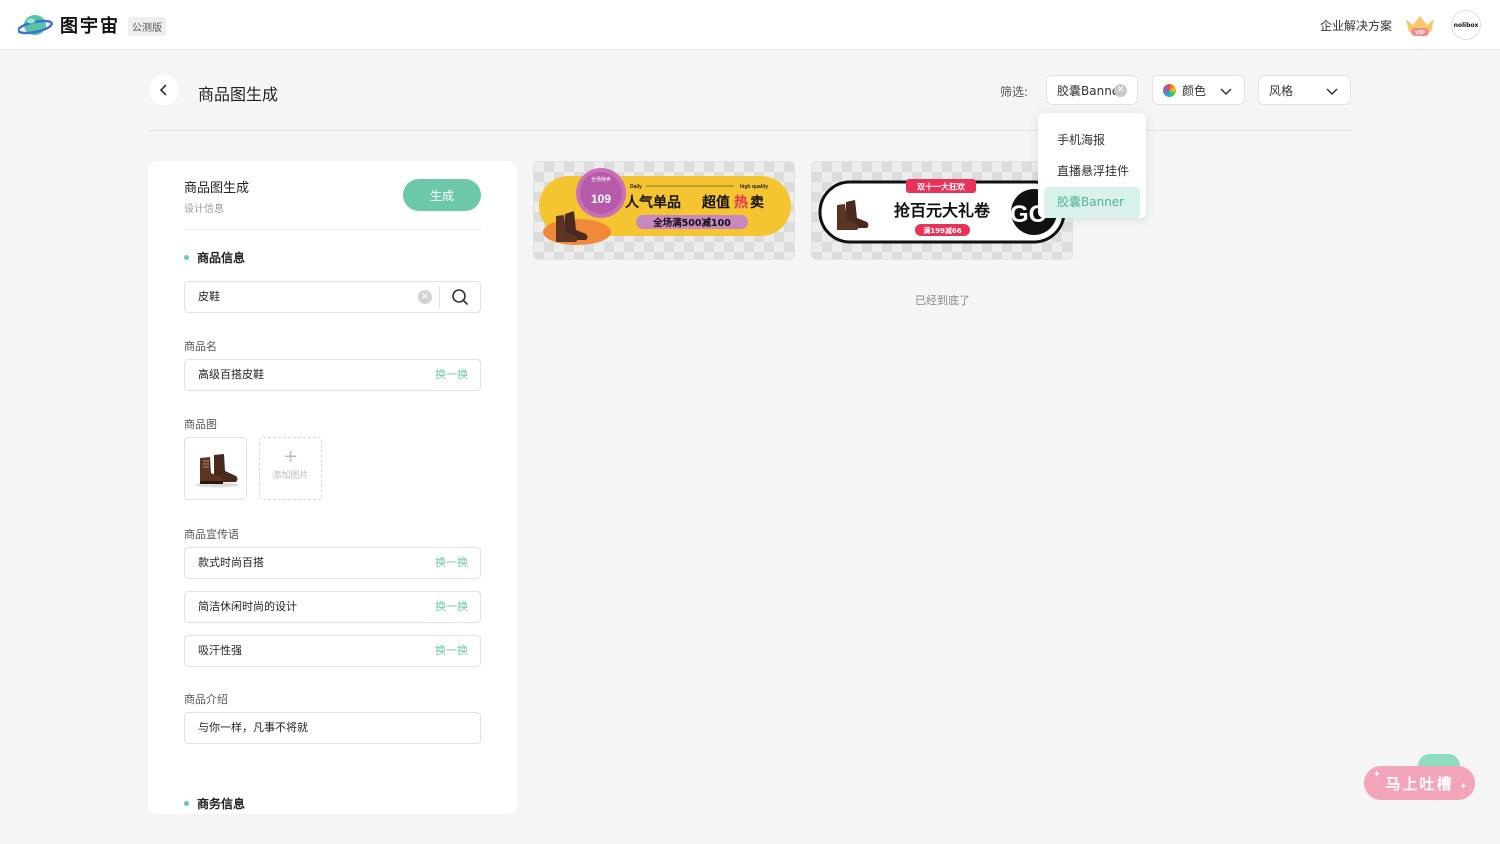 The height and width of the screenshot is (844, 1500). Describe the element at coordinates (741, 202) in the screenshot. I see `headline-hot: 热` at that location.